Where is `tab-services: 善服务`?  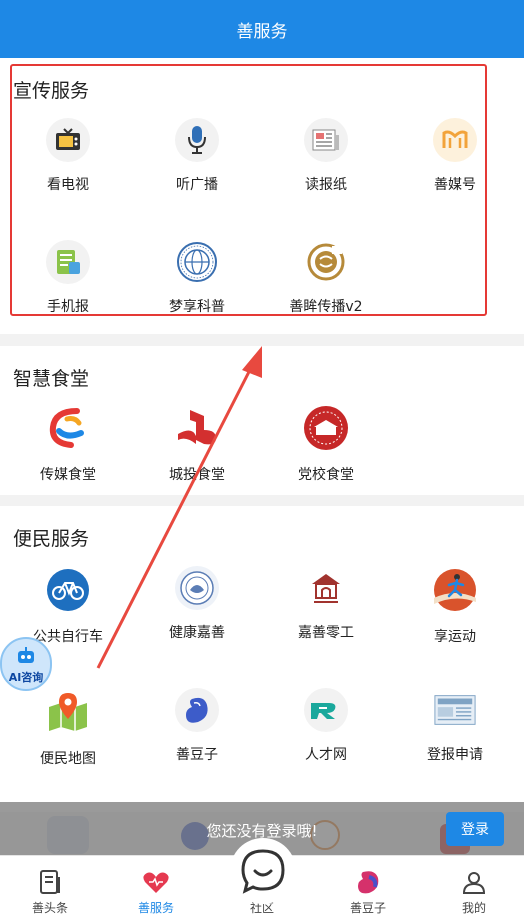 tab-services: 善服务 is located at coordinates (156, 888).